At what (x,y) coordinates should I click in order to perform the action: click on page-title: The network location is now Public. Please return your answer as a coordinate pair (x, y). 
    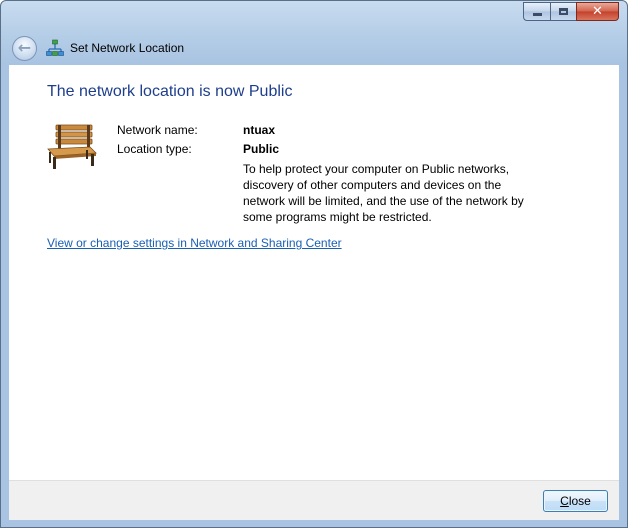
    Looking at the image, I should click on (170, 91).